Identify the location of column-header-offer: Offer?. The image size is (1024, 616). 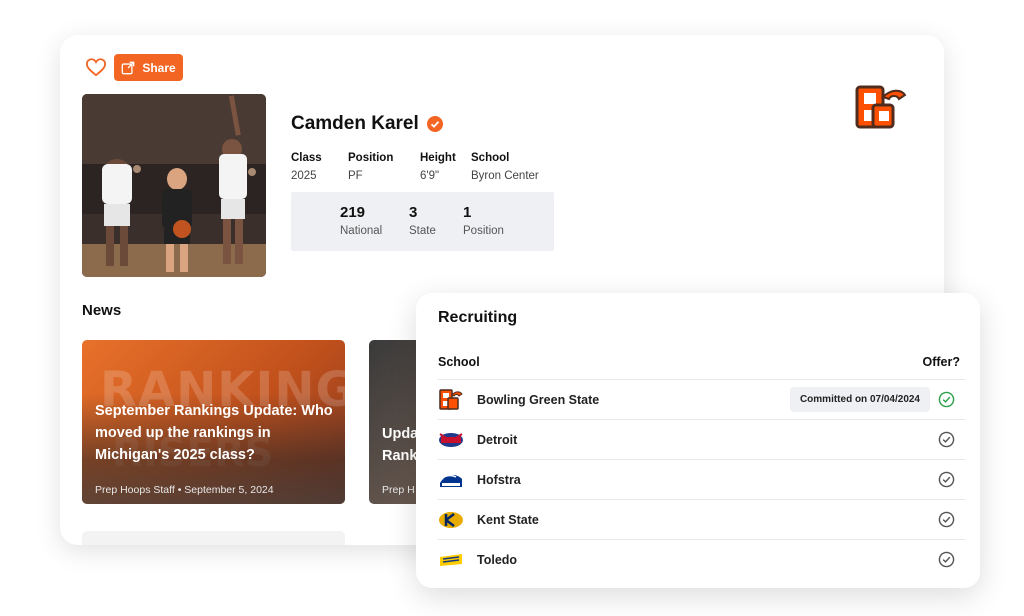
(941, 362).